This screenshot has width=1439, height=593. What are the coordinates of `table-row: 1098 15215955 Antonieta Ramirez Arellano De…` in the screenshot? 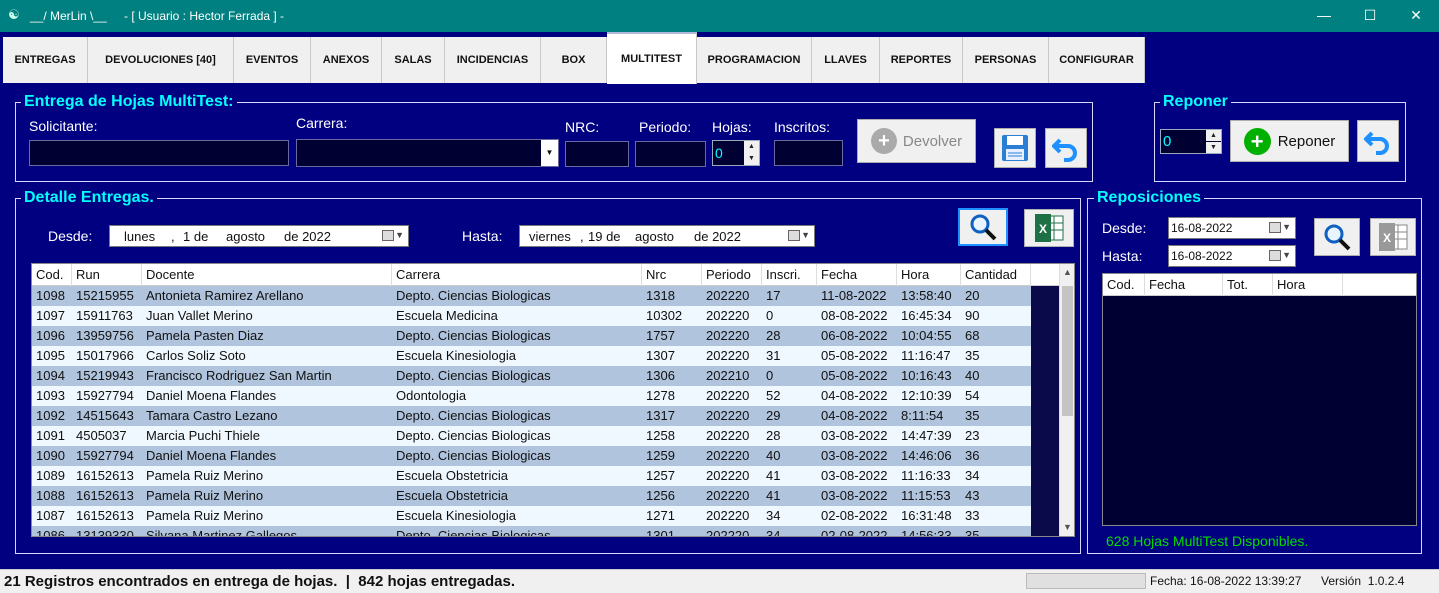 It's located at (531, 296).